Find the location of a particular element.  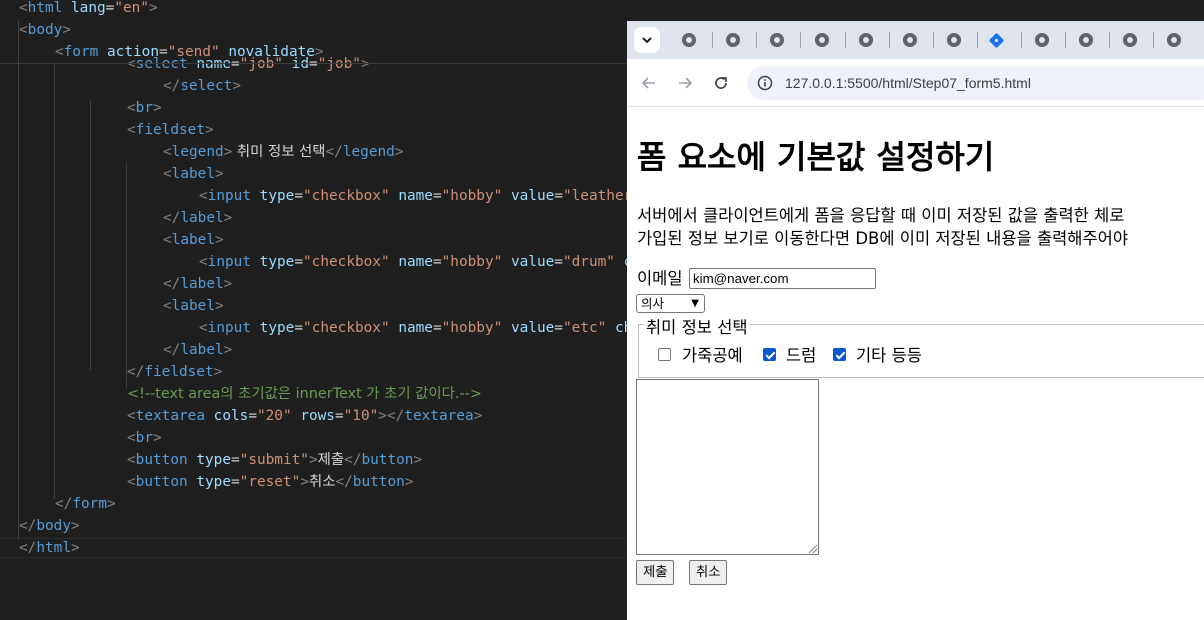

email-field: kim@naver.com is located at coordinates (782, 278).